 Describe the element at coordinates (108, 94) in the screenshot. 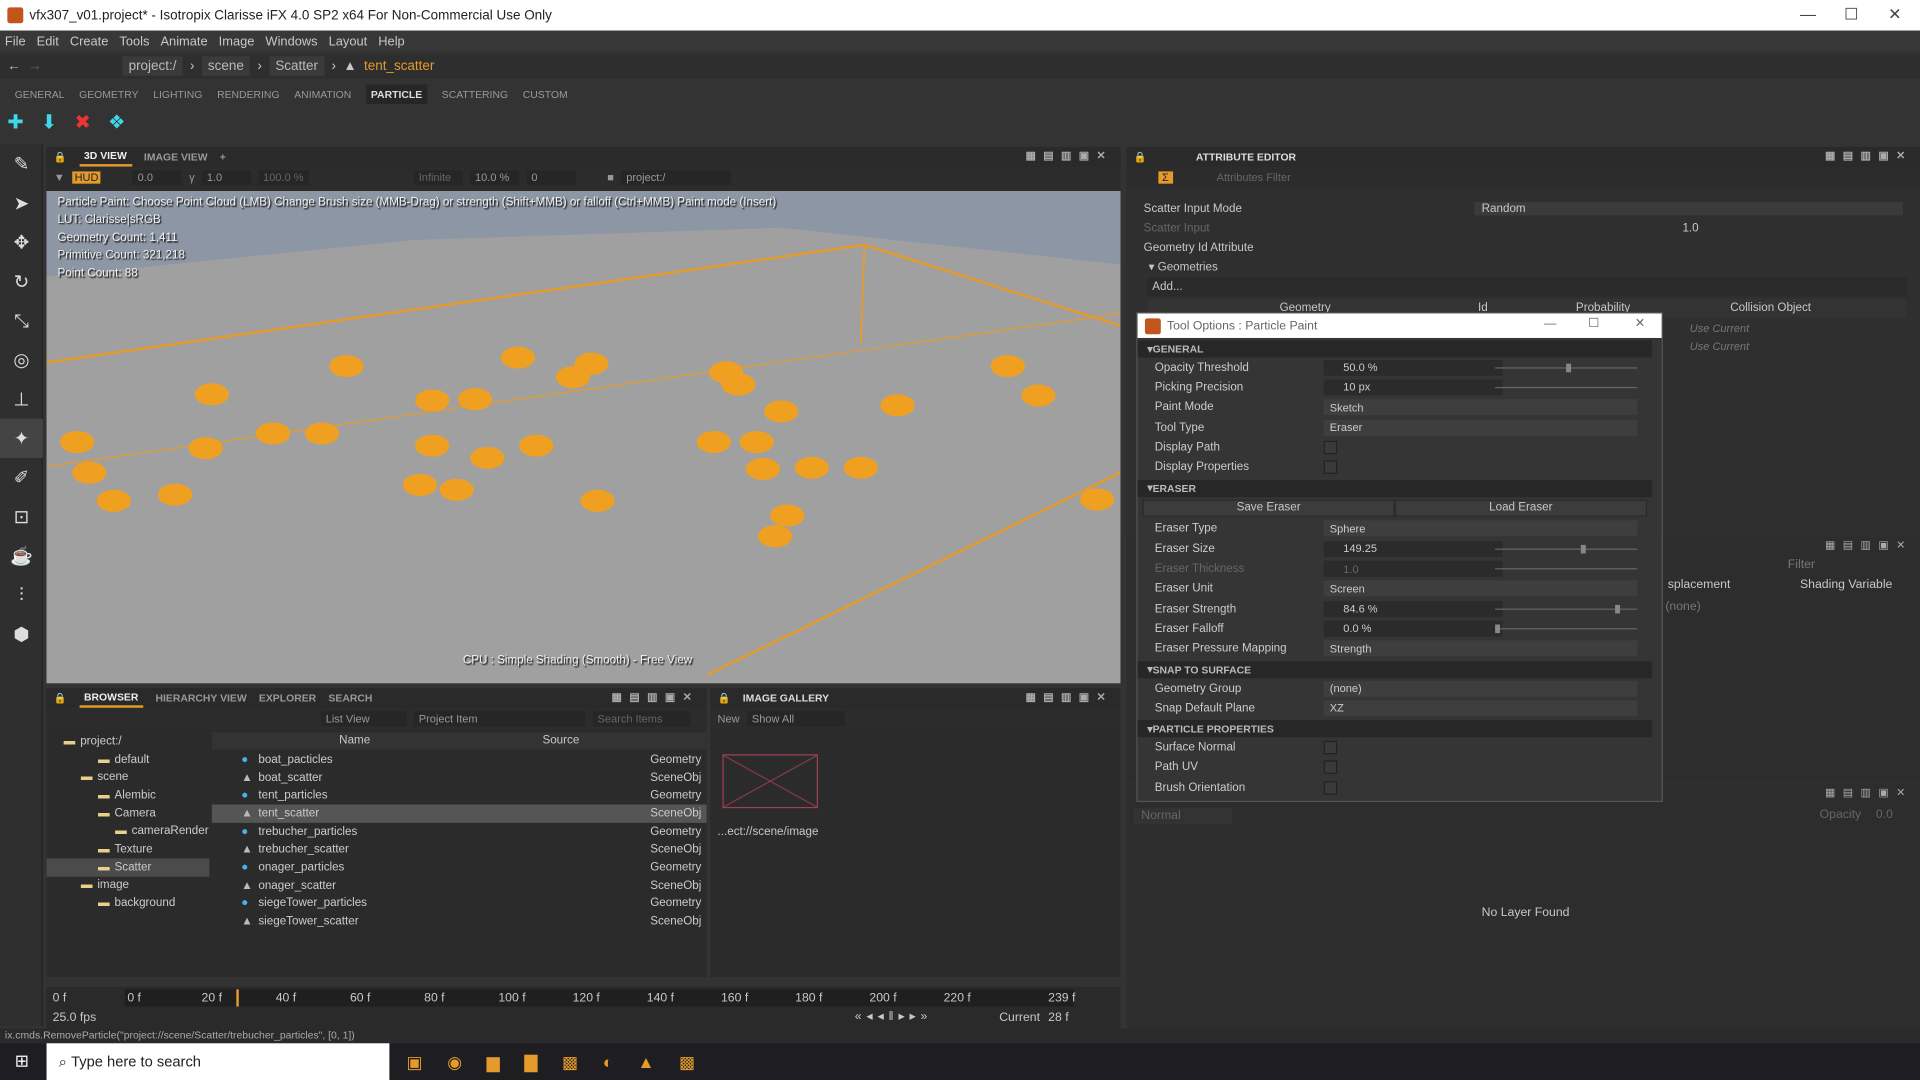

I see `shelf-tab-geometry: GEOMETRY` at that location.